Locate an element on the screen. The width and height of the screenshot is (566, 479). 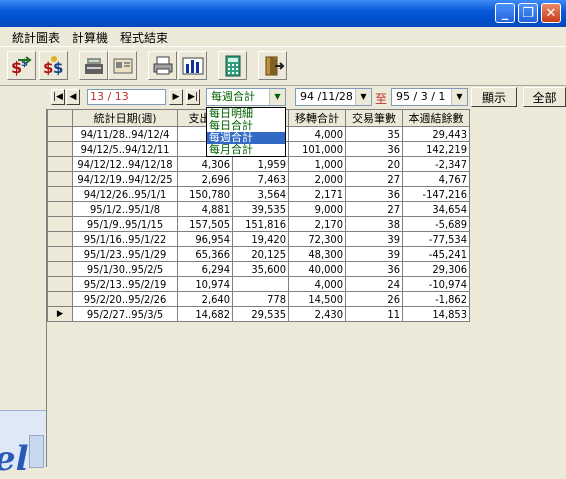
cell-date: 95/2/27..95/3/5 is located at coordinates (125, 314).